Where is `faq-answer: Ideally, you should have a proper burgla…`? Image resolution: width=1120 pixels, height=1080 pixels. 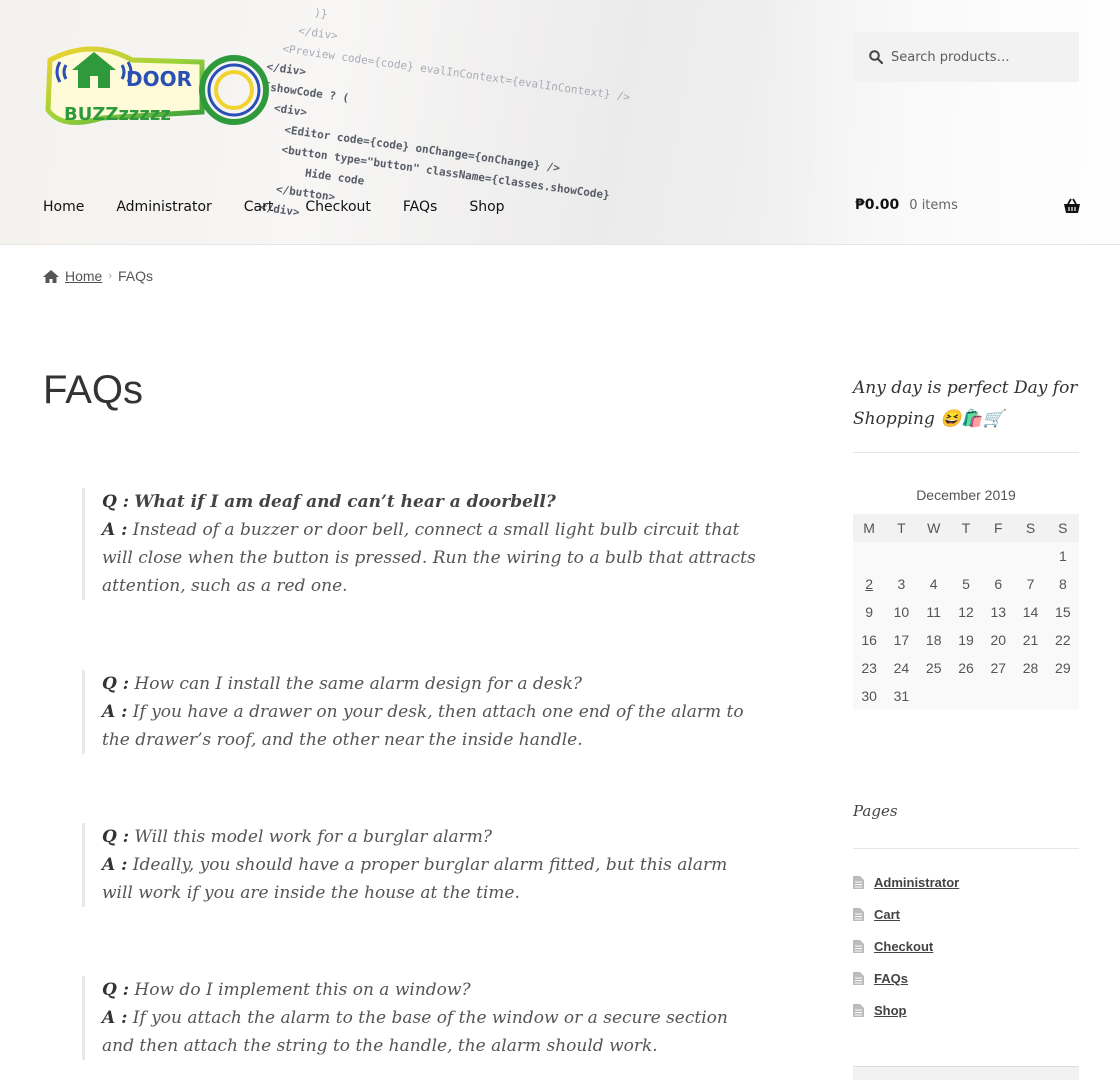
faq-answer: Ideally, you should have a proper burgla… is located at coordinates (415, 879).